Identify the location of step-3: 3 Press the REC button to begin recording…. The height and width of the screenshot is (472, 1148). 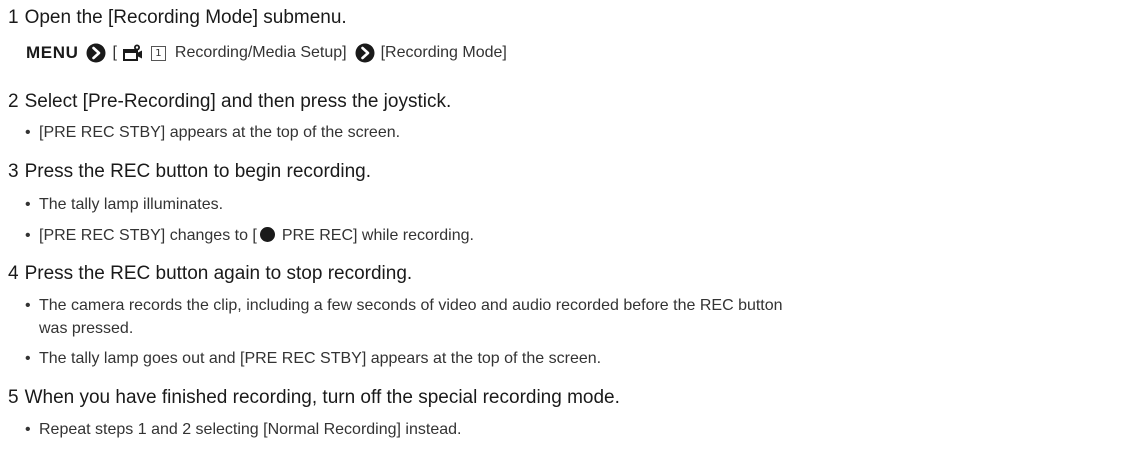
(189, 172).